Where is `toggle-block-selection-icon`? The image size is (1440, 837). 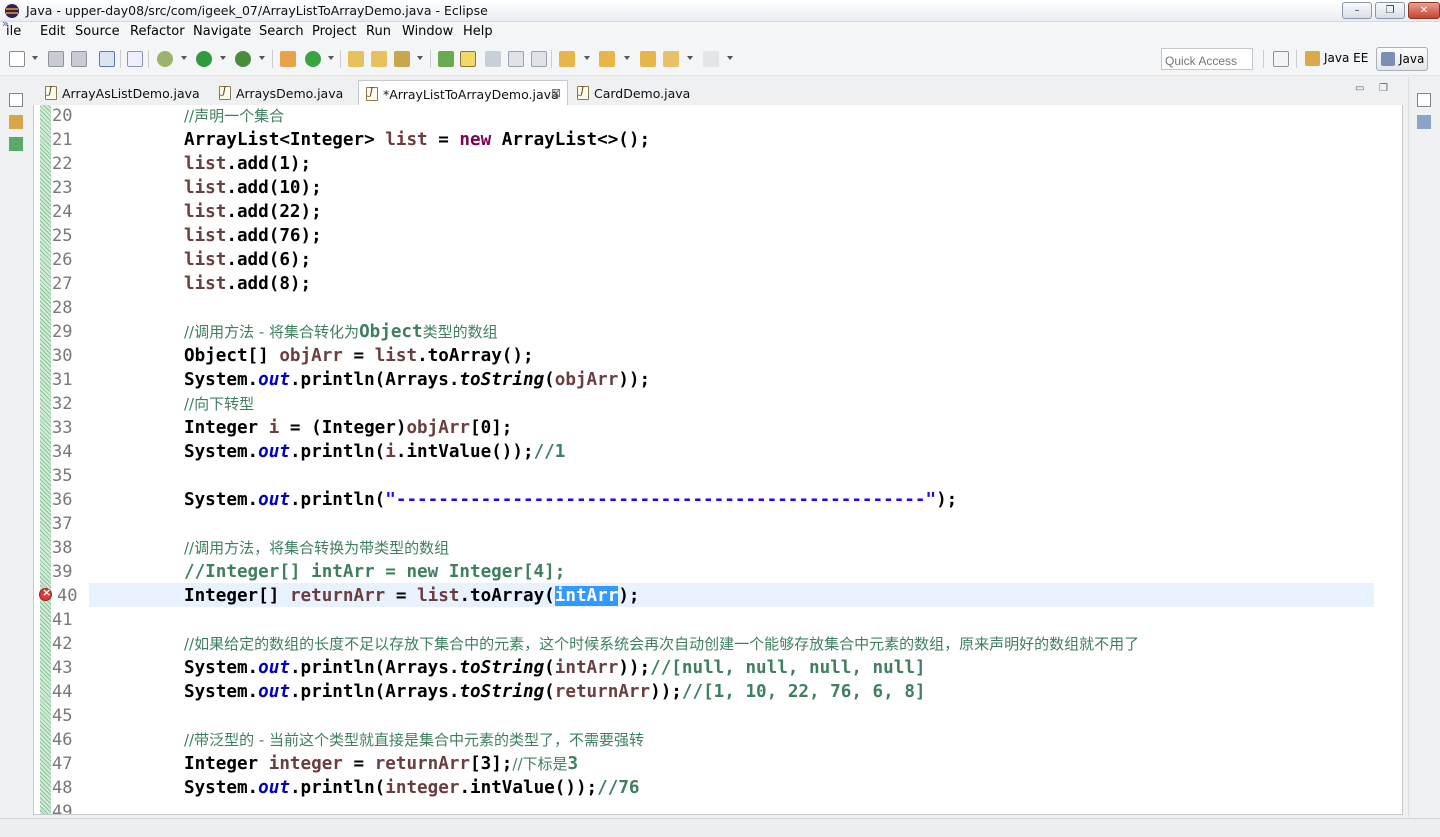 toggle-block-selection-icon is located at coordinates (493, 59).